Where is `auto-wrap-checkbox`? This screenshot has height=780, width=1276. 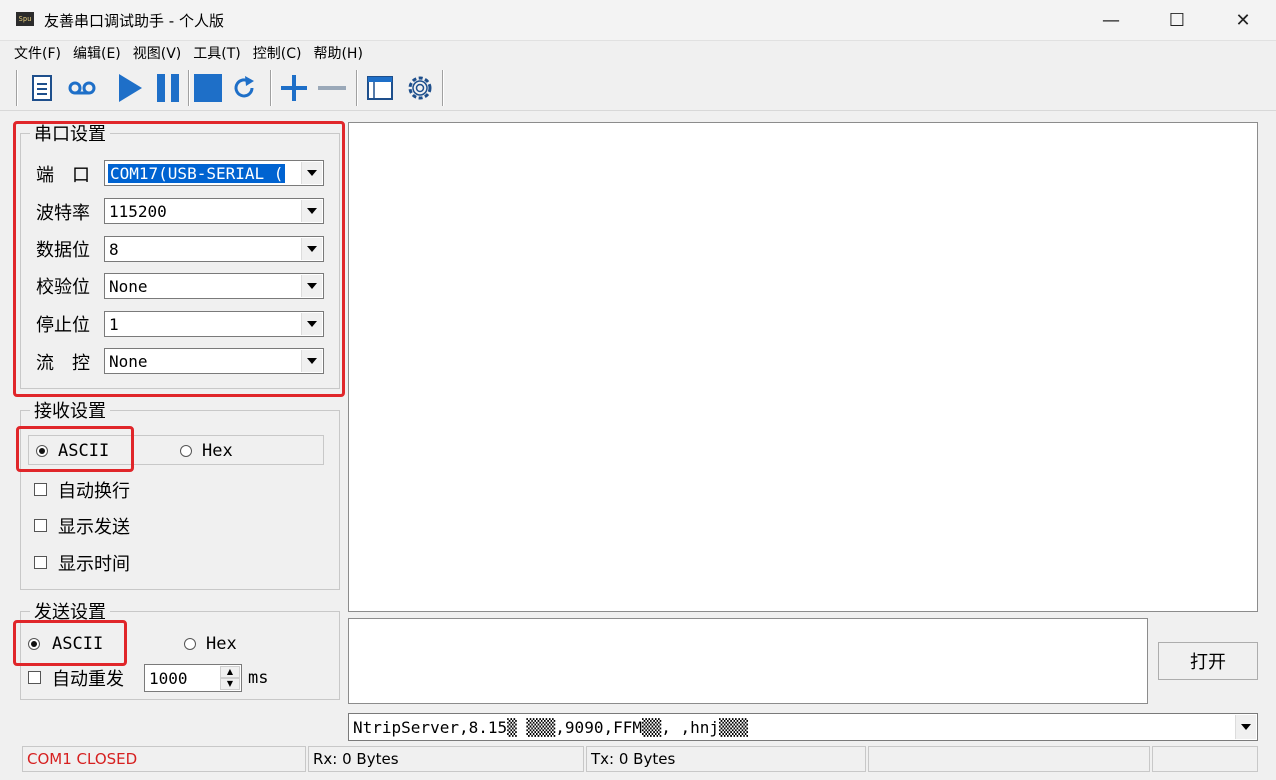
auto-wrap-checkbox is located at coordinates (40, 489).